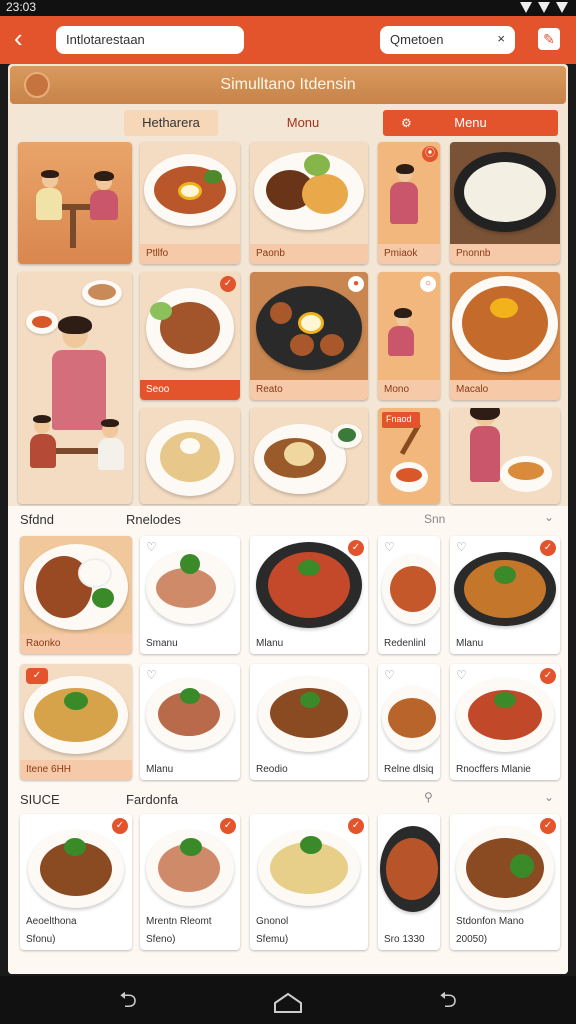  Describe the element at coordinates (409, 456) in the screenshot. I see `menu-item-card: Fnaod` at that location.